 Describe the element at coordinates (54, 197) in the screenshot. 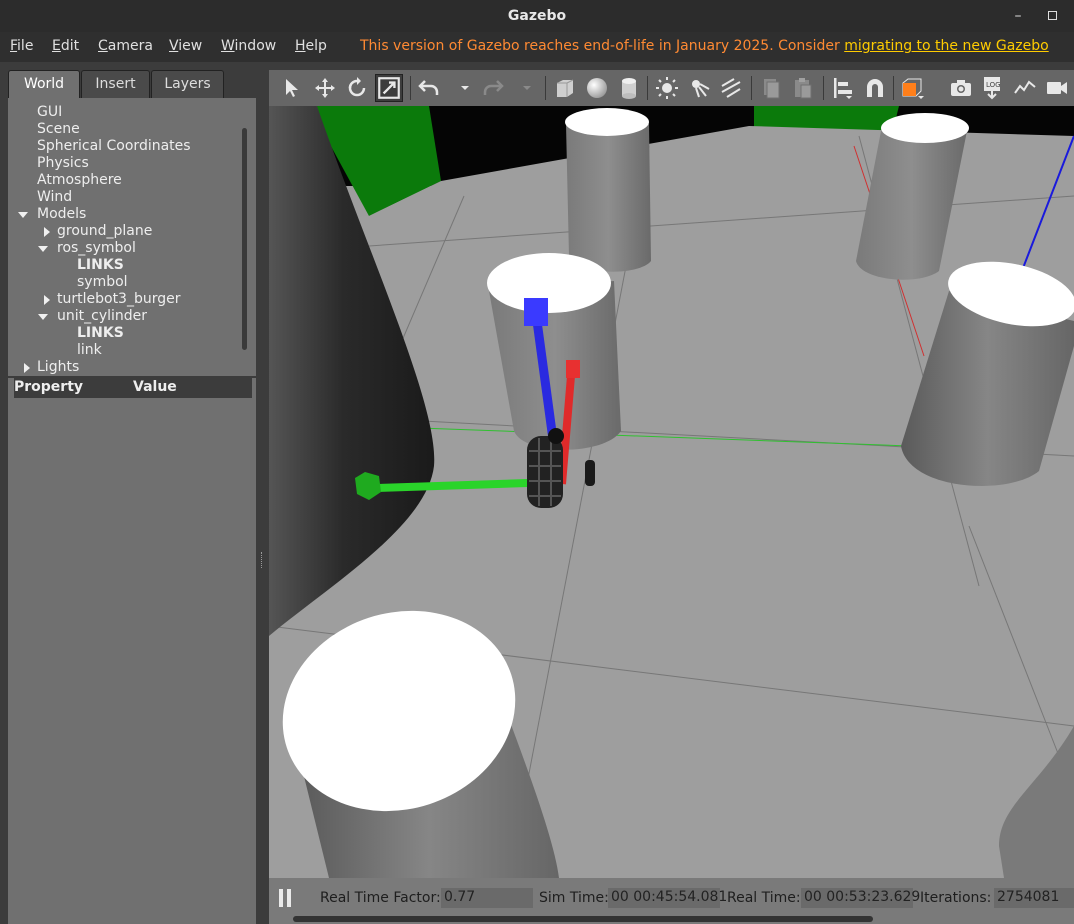

I see `tree-item-wind: Wind` at that location.